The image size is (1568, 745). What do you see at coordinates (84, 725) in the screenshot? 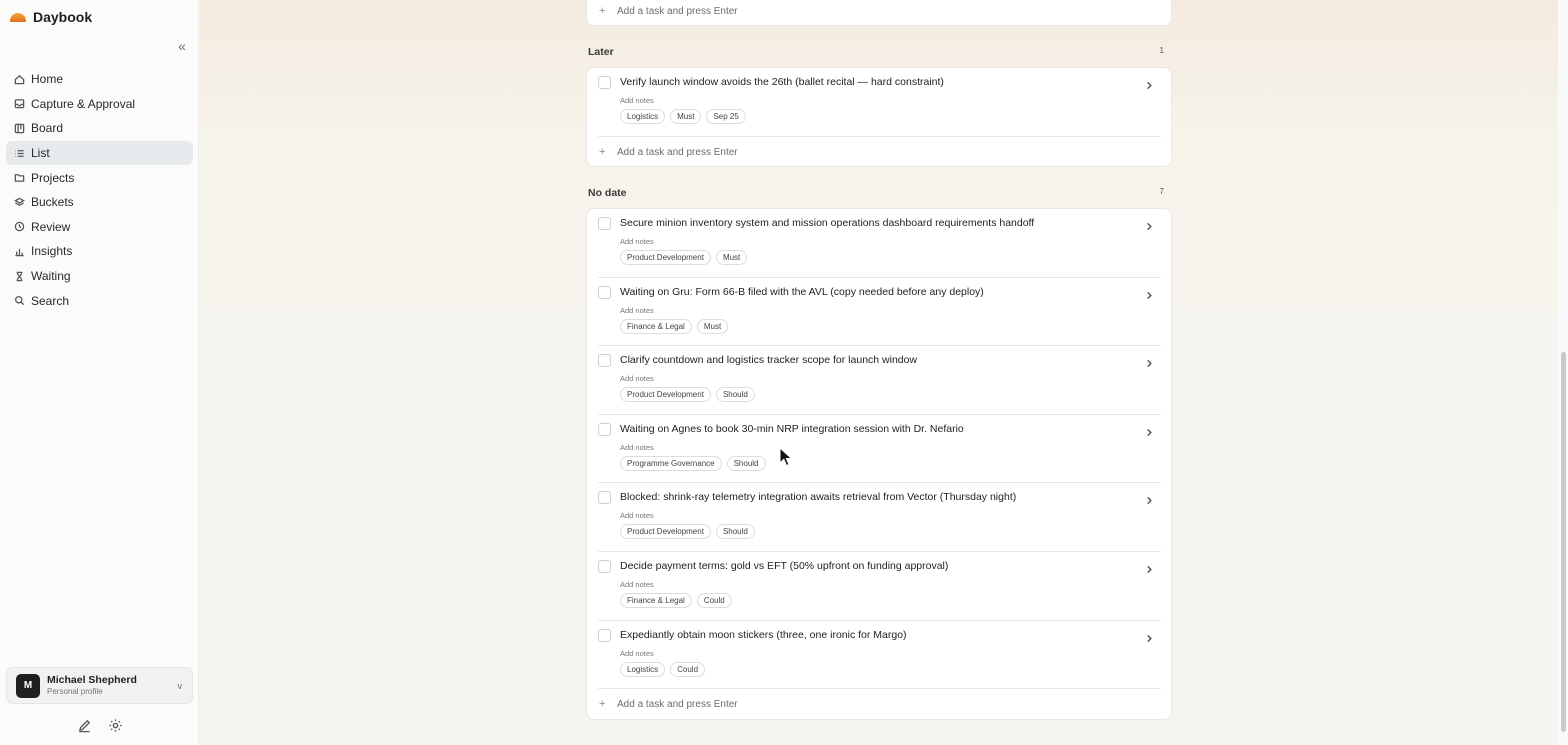
I see `pencil-icon` at bounding box center [84, 725].